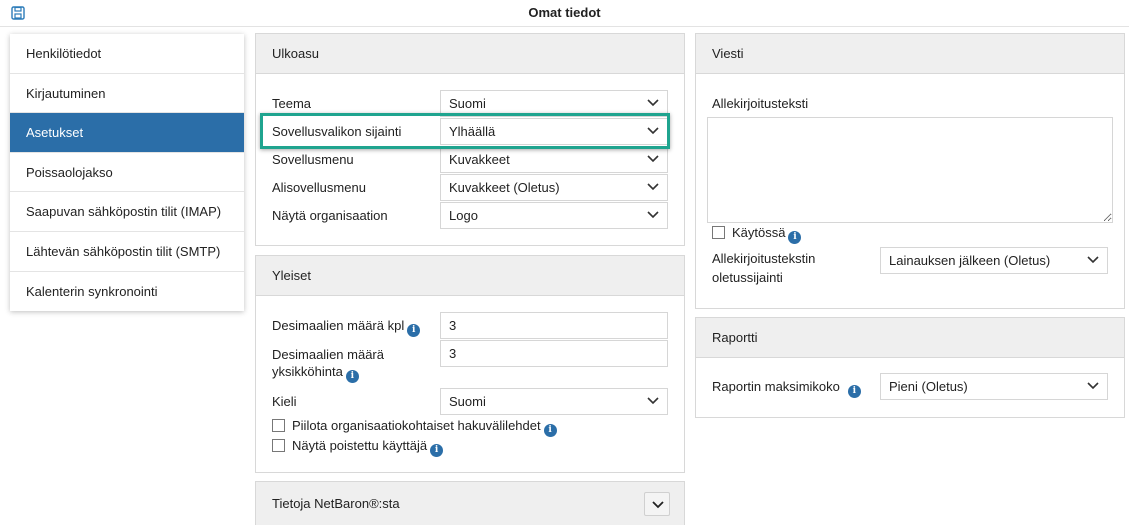  Describe the element at coordinates (554, 131) in the screenshot. I see `sovellusvalikko-select: Ylhäällä` at that location.